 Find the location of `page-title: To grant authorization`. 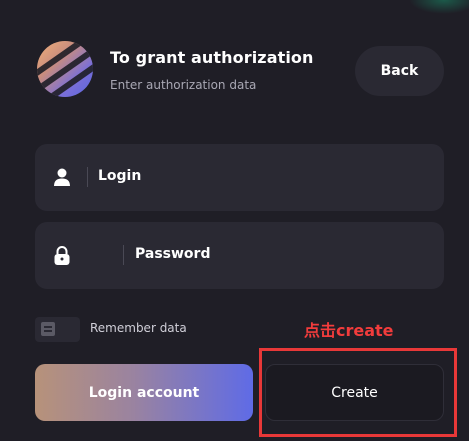

page-title: To grant authorization is located at coordinates (212, 57).